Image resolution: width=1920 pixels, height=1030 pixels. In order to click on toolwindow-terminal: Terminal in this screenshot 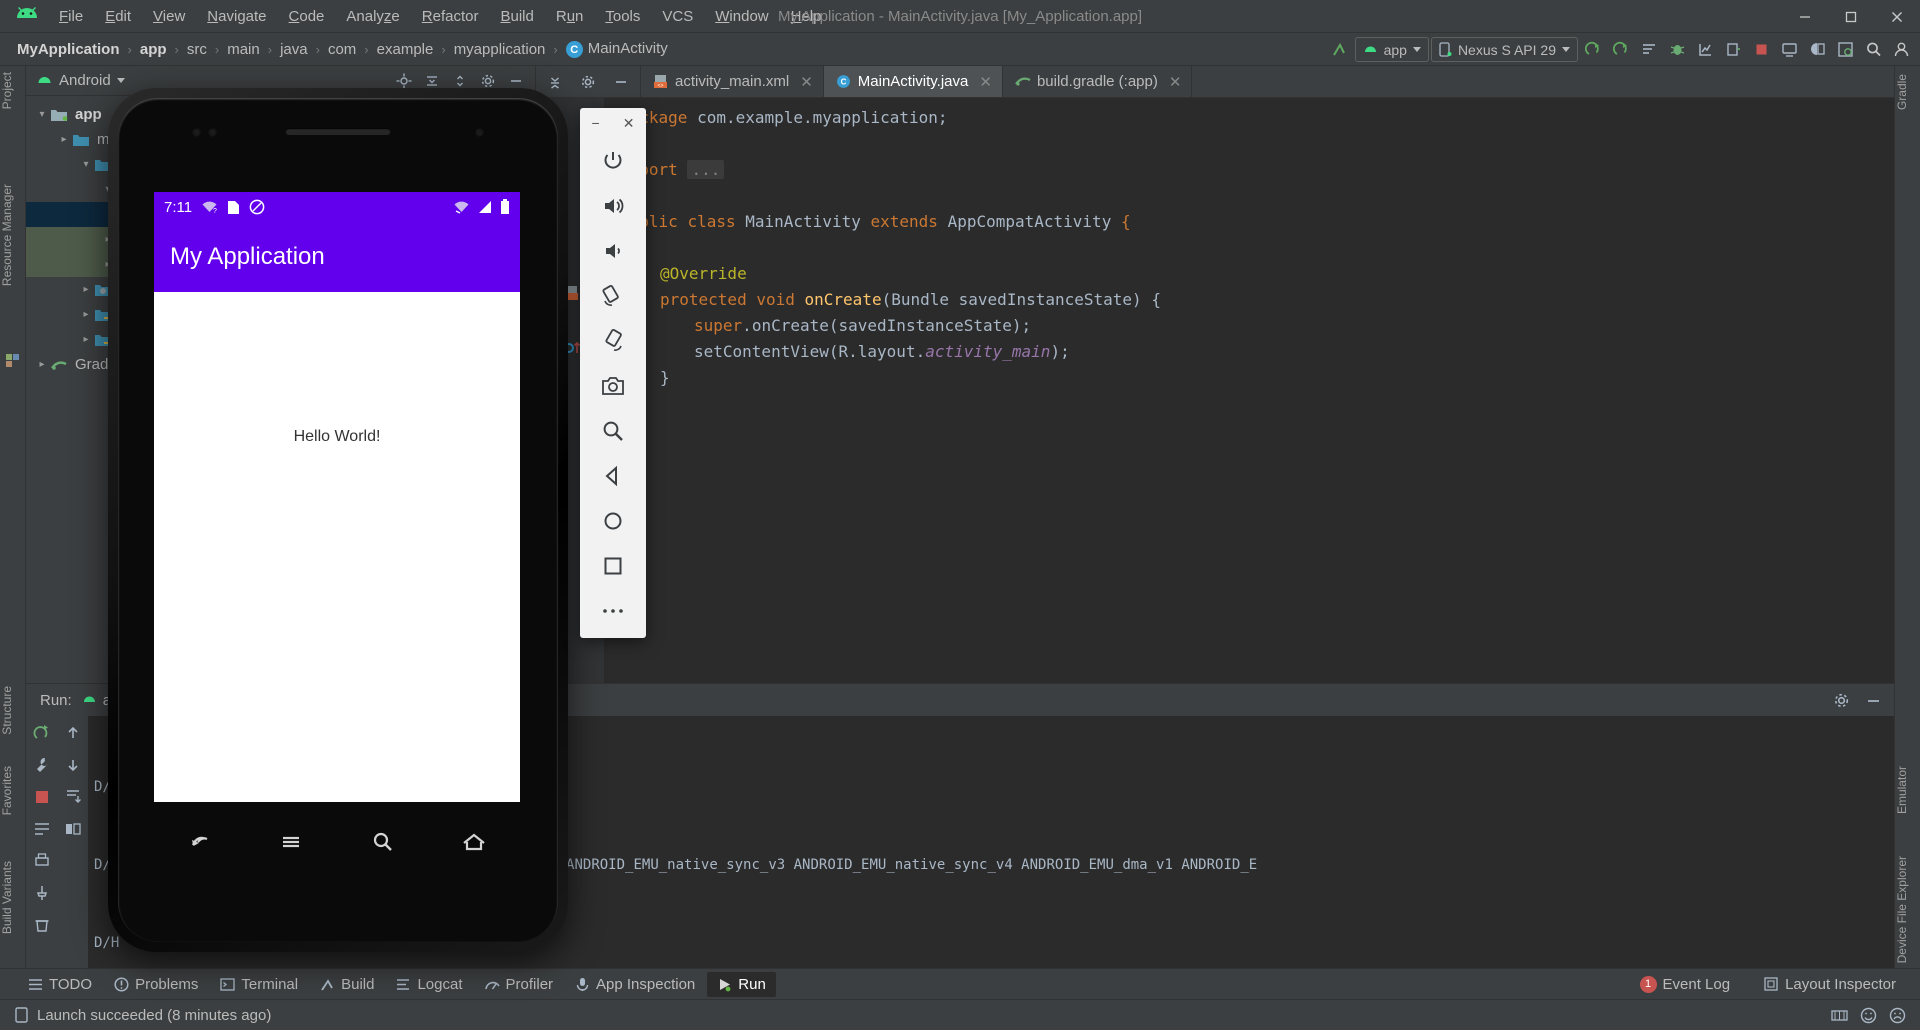, I will do `click(259, 984)`.